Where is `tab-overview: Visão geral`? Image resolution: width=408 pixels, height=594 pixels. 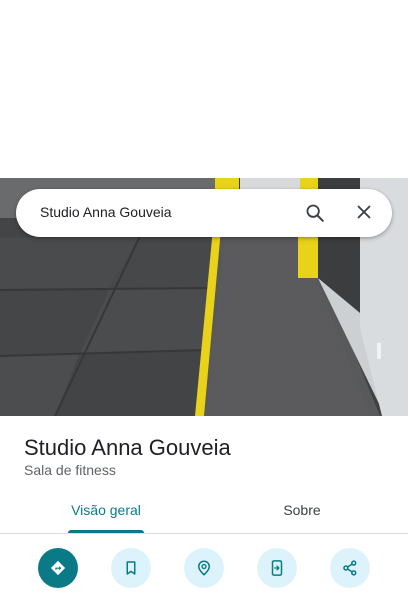 tab-overview: Visão geral is located at coordinates (106, 510).